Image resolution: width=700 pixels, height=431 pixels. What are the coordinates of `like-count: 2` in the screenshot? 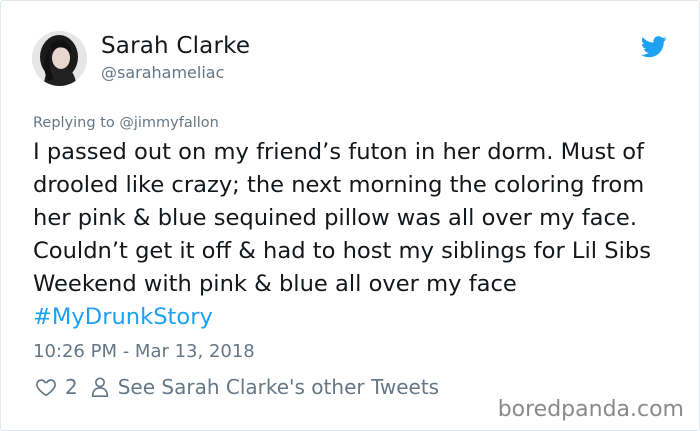 It's located at (71, 387).